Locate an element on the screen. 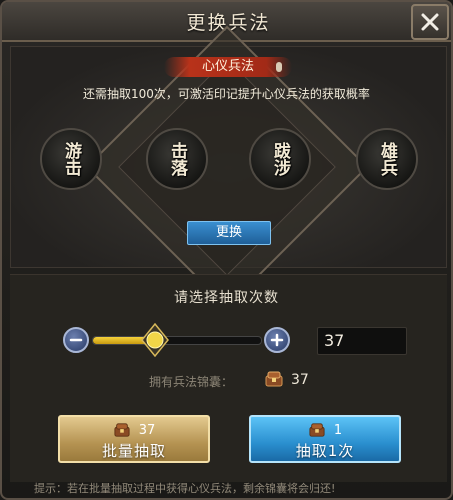  draw-count-slider is located at coordinates (177, 340).